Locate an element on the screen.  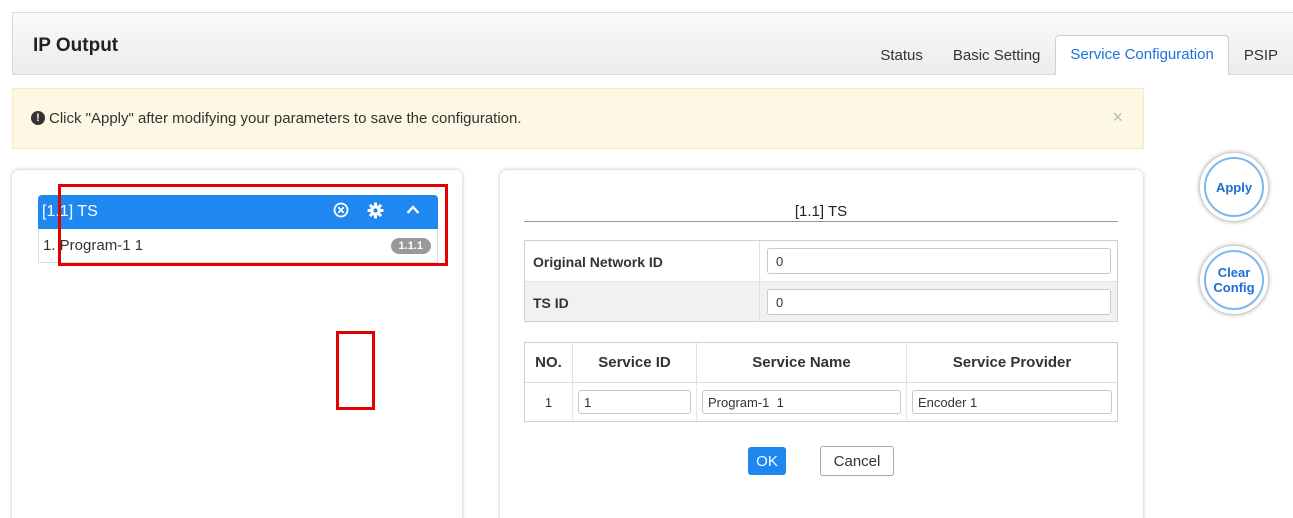
service-name-input is located at coordinates (801, 402).